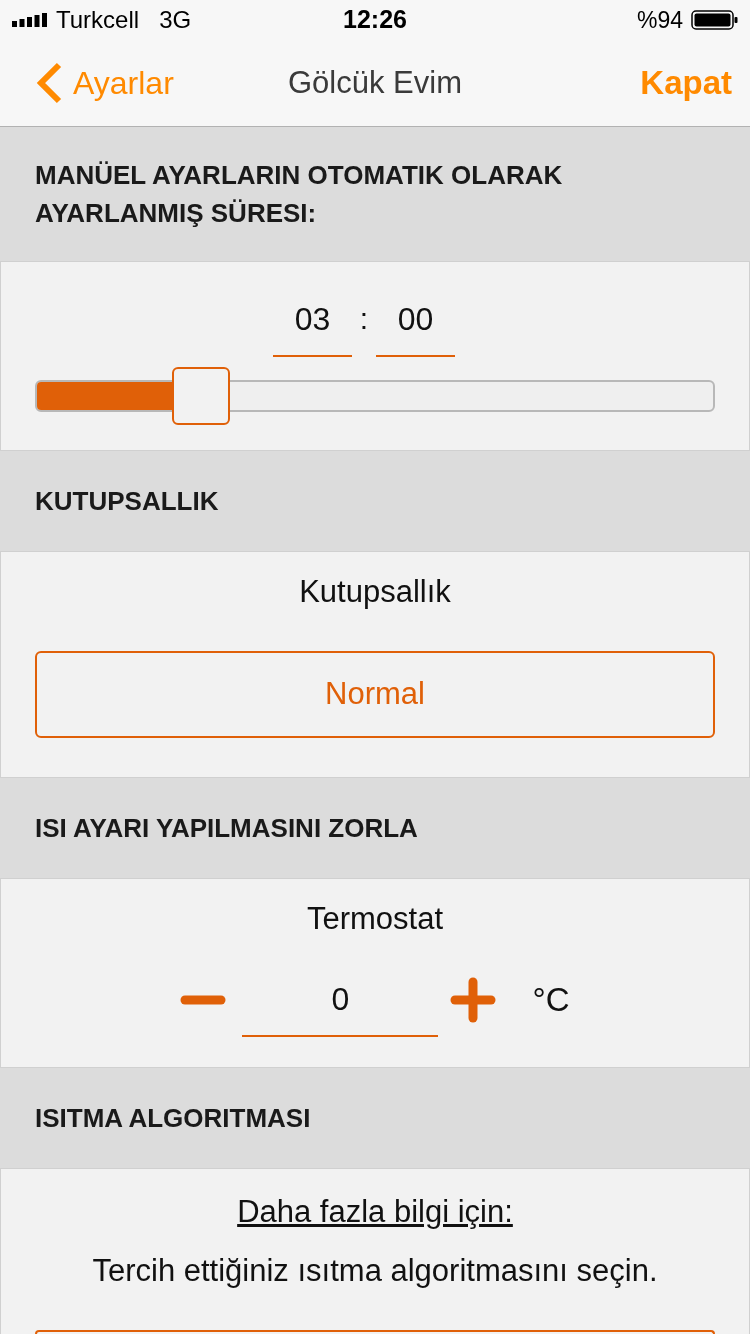 The width and height of the screenshot is (750, 1334). I want to click on hours-field: 03, so click(312, 328).